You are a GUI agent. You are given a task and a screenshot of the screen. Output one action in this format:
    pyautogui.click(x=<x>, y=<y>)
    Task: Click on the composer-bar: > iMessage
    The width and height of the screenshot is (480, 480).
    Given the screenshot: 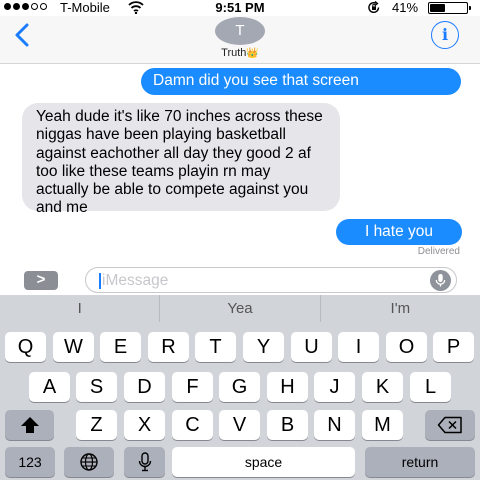 What is the action you would take?
    pyautogui.click(x=240, y=278)
    